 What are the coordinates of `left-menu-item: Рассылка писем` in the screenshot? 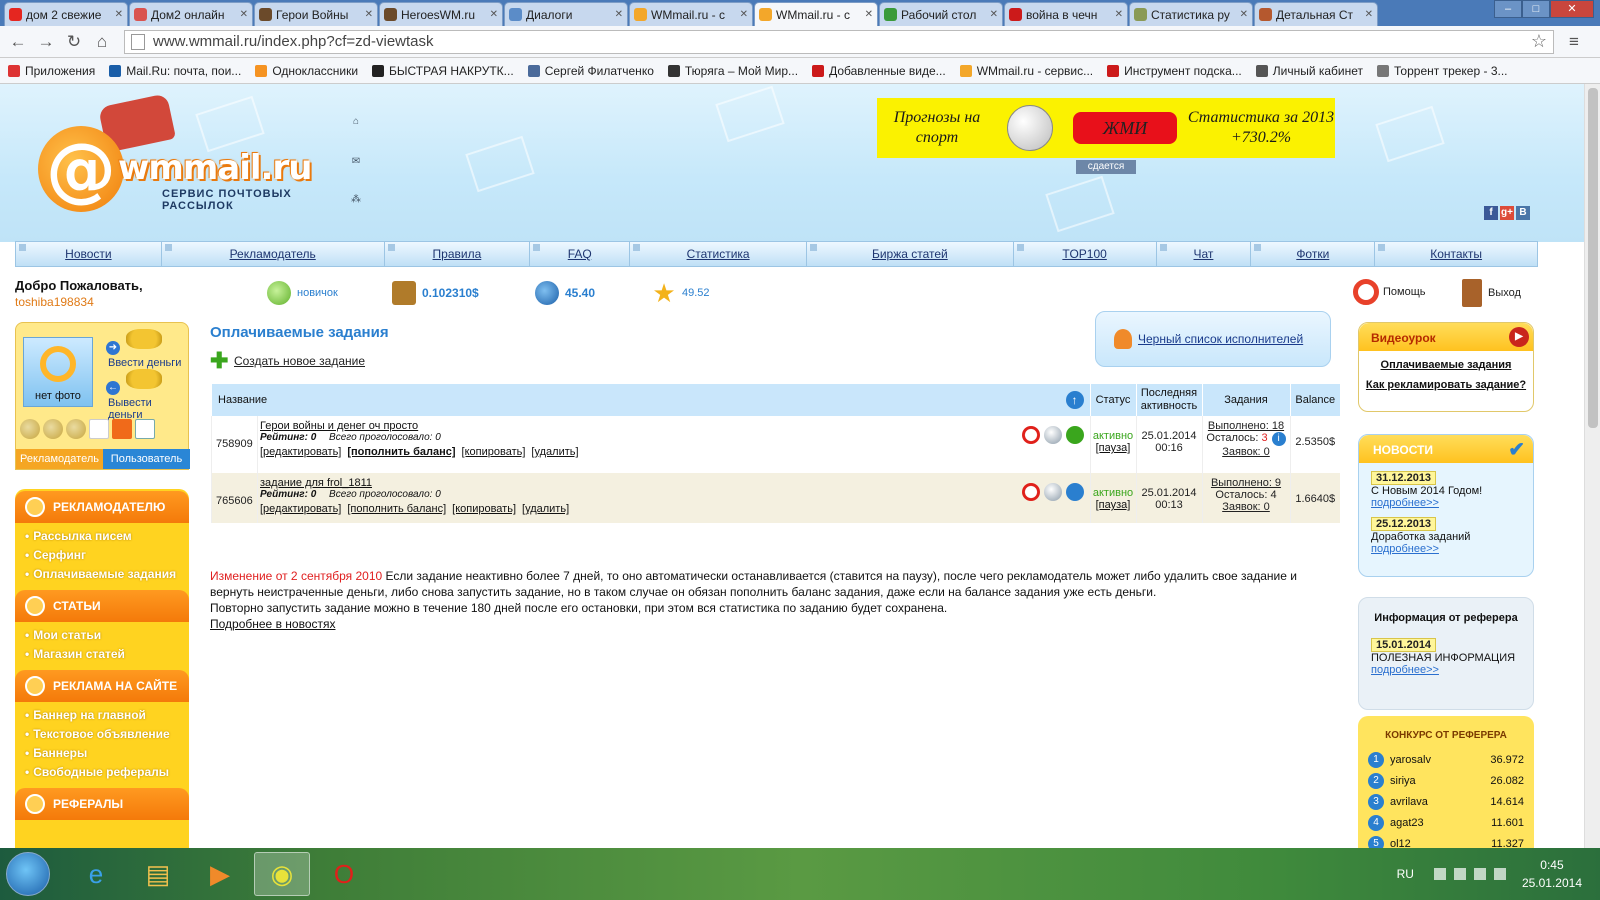 It's located at (107, 536).